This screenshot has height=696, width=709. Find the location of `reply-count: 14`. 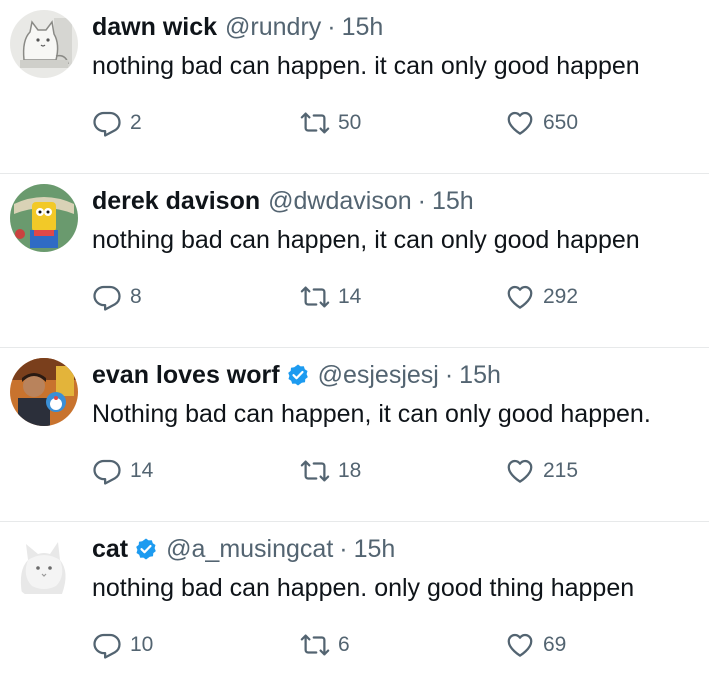

reply-count: 14 is located at coordinates (142, 470).